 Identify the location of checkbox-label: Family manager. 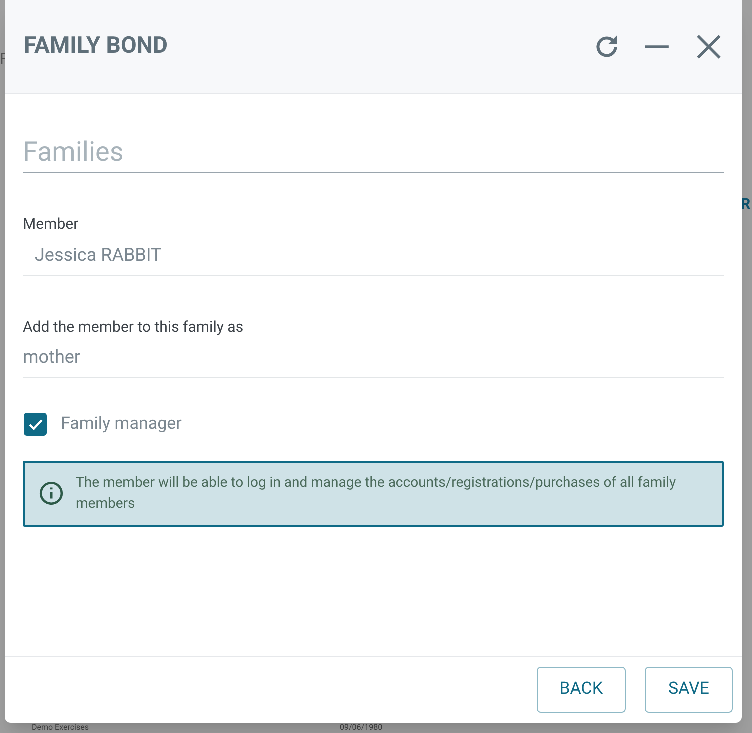
(121, 424).